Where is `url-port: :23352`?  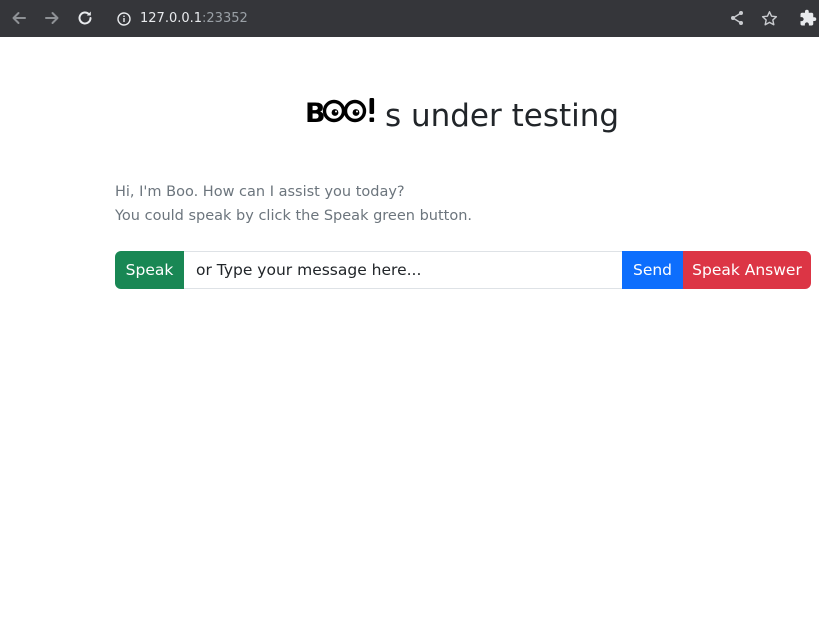 url-port: :23352 is located at coordinates (225, 18).